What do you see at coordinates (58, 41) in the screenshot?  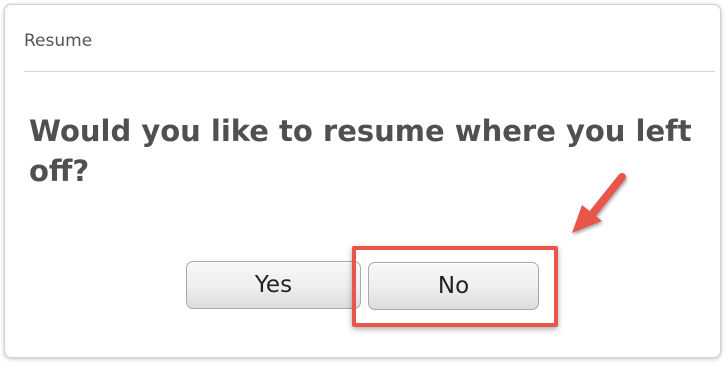 I see `dialog-title: Resume` at bounding box center [58, 41].